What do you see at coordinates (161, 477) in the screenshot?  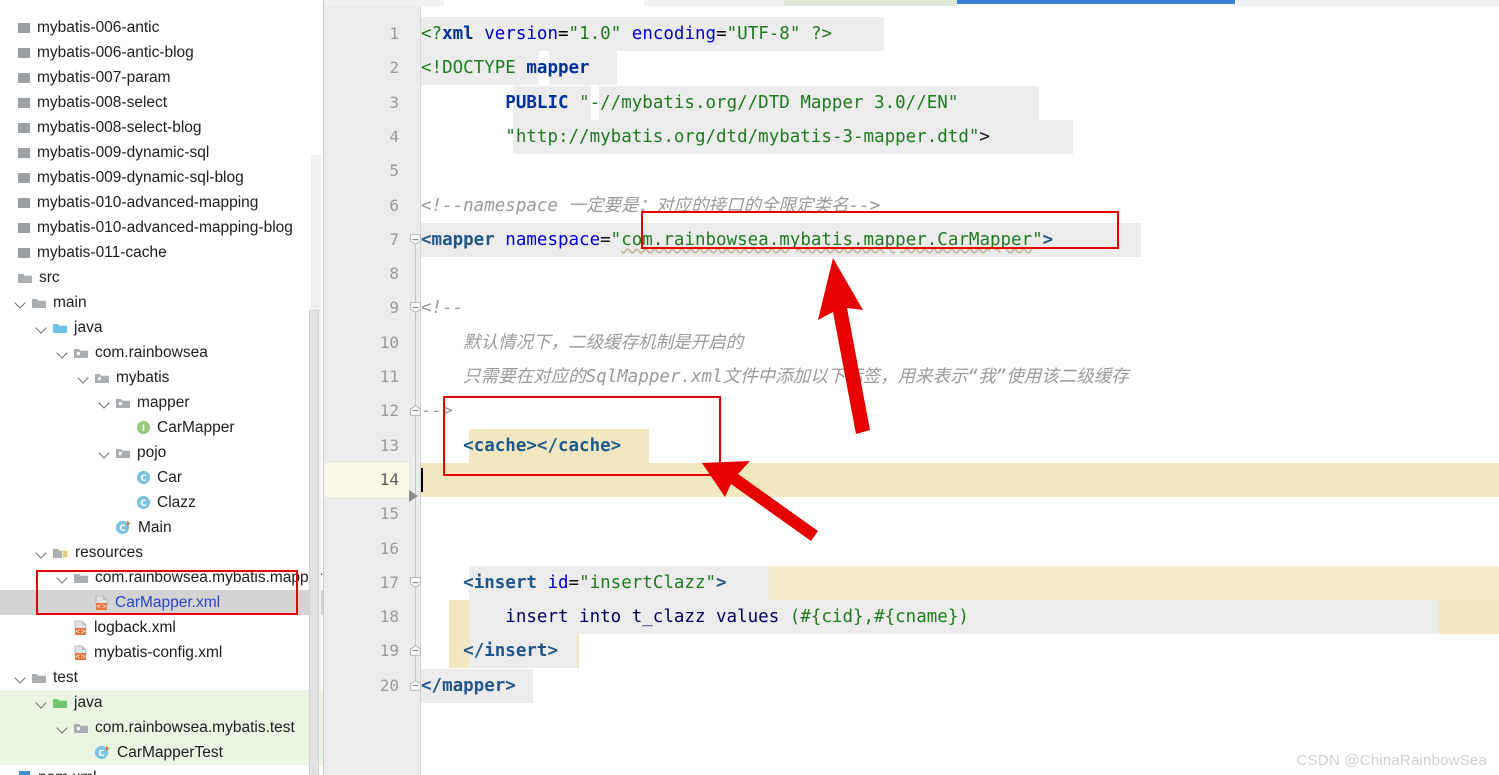 I see `tree-item-car: C Car` at bounding box center [161, 477].